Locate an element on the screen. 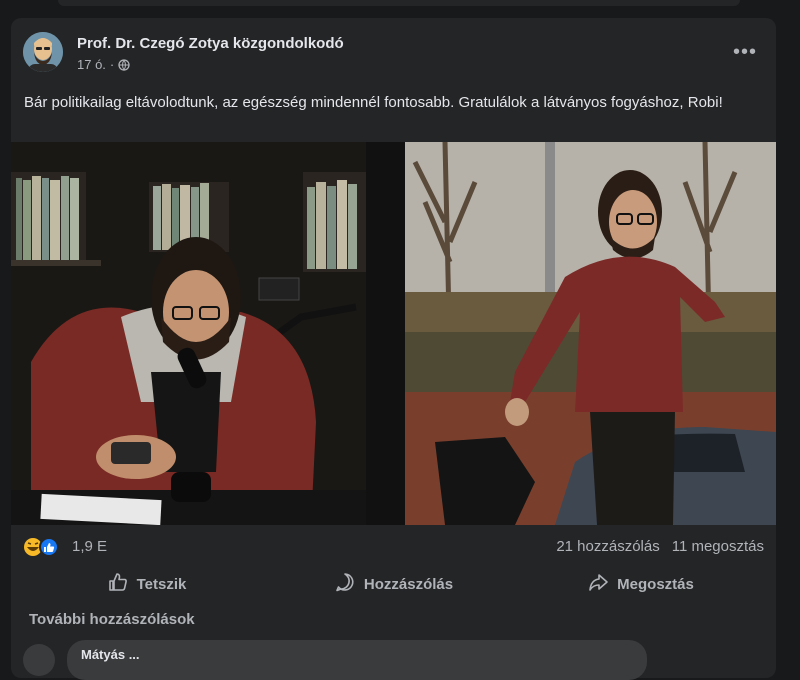  author-avatar is located at coordinates (43, 52).